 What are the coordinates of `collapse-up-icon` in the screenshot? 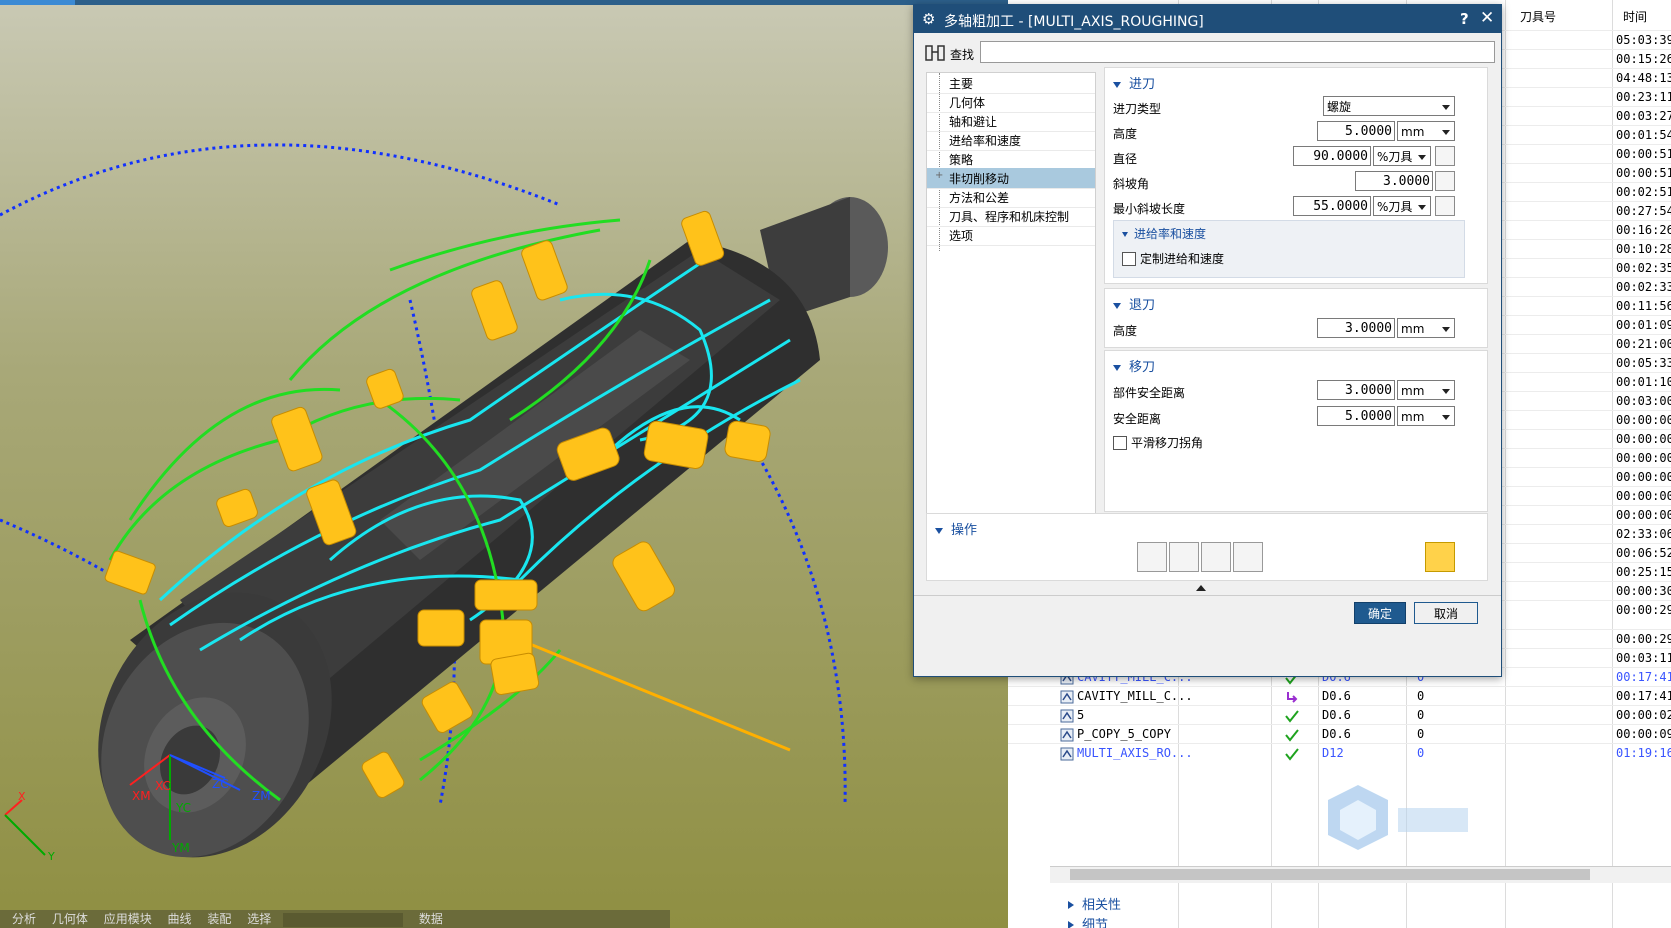 It's located at (1201, 588).